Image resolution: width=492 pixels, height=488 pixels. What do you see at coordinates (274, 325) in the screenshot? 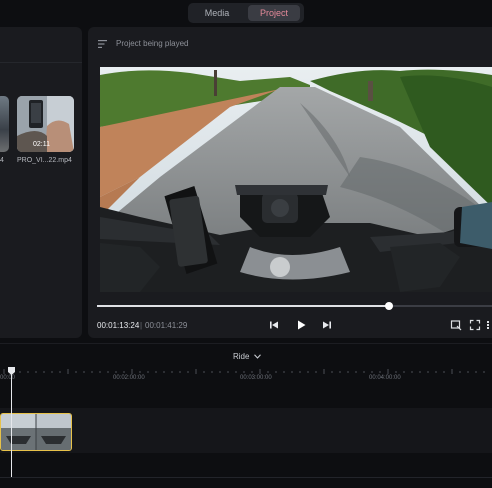
I see `previous-frame-icon` at bounding box center [274, 325].